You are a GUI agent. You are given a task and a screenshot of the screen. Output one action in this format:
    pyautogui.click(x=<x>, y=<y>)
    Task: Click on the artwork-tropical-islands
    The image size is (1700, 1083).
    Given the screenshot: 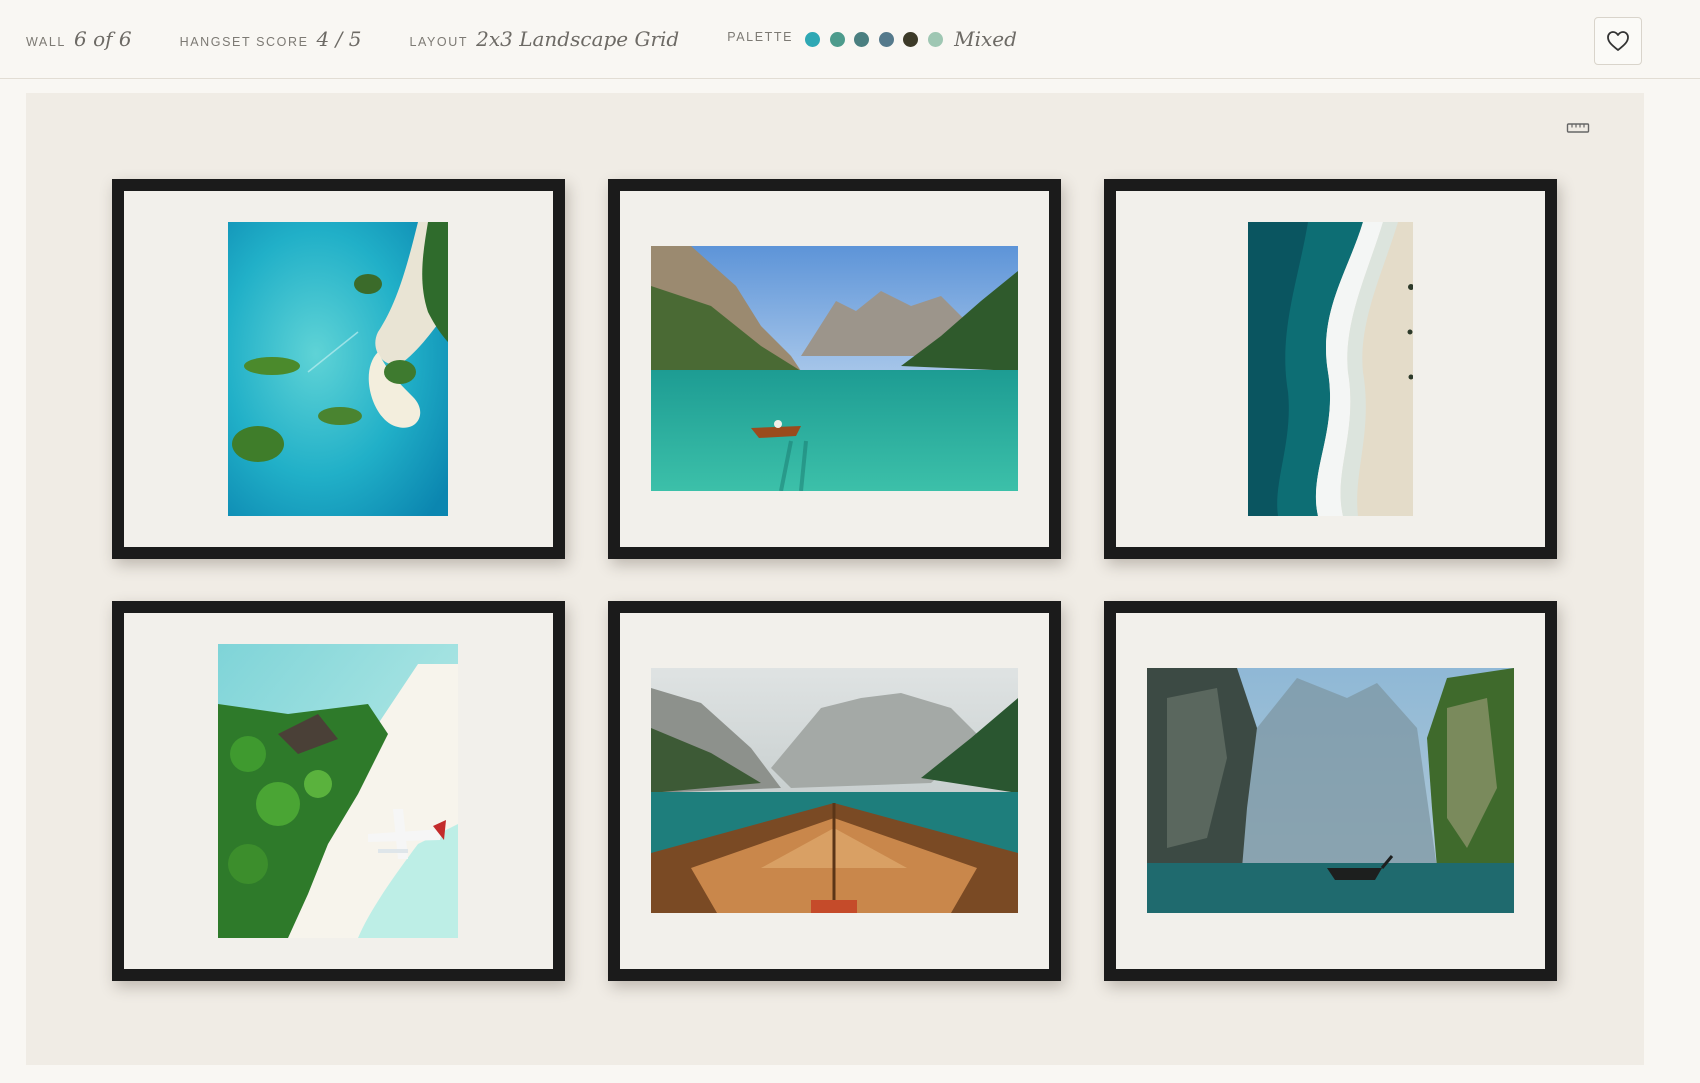 What is the action you would take?
    pyautogui.click(x=338, y=369)
    